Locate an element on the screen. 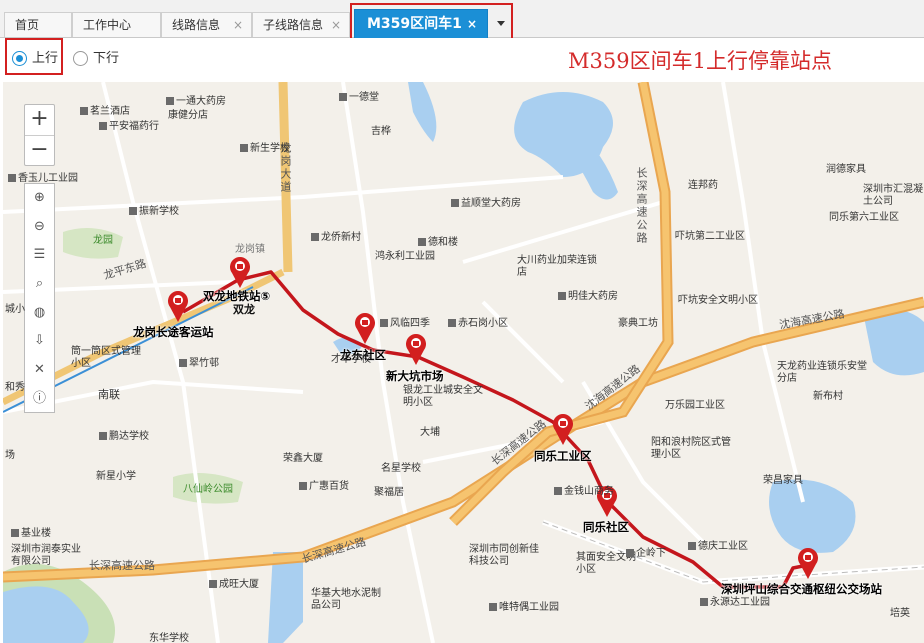  radio-label: 下行 is located at coordinates (106, 58).